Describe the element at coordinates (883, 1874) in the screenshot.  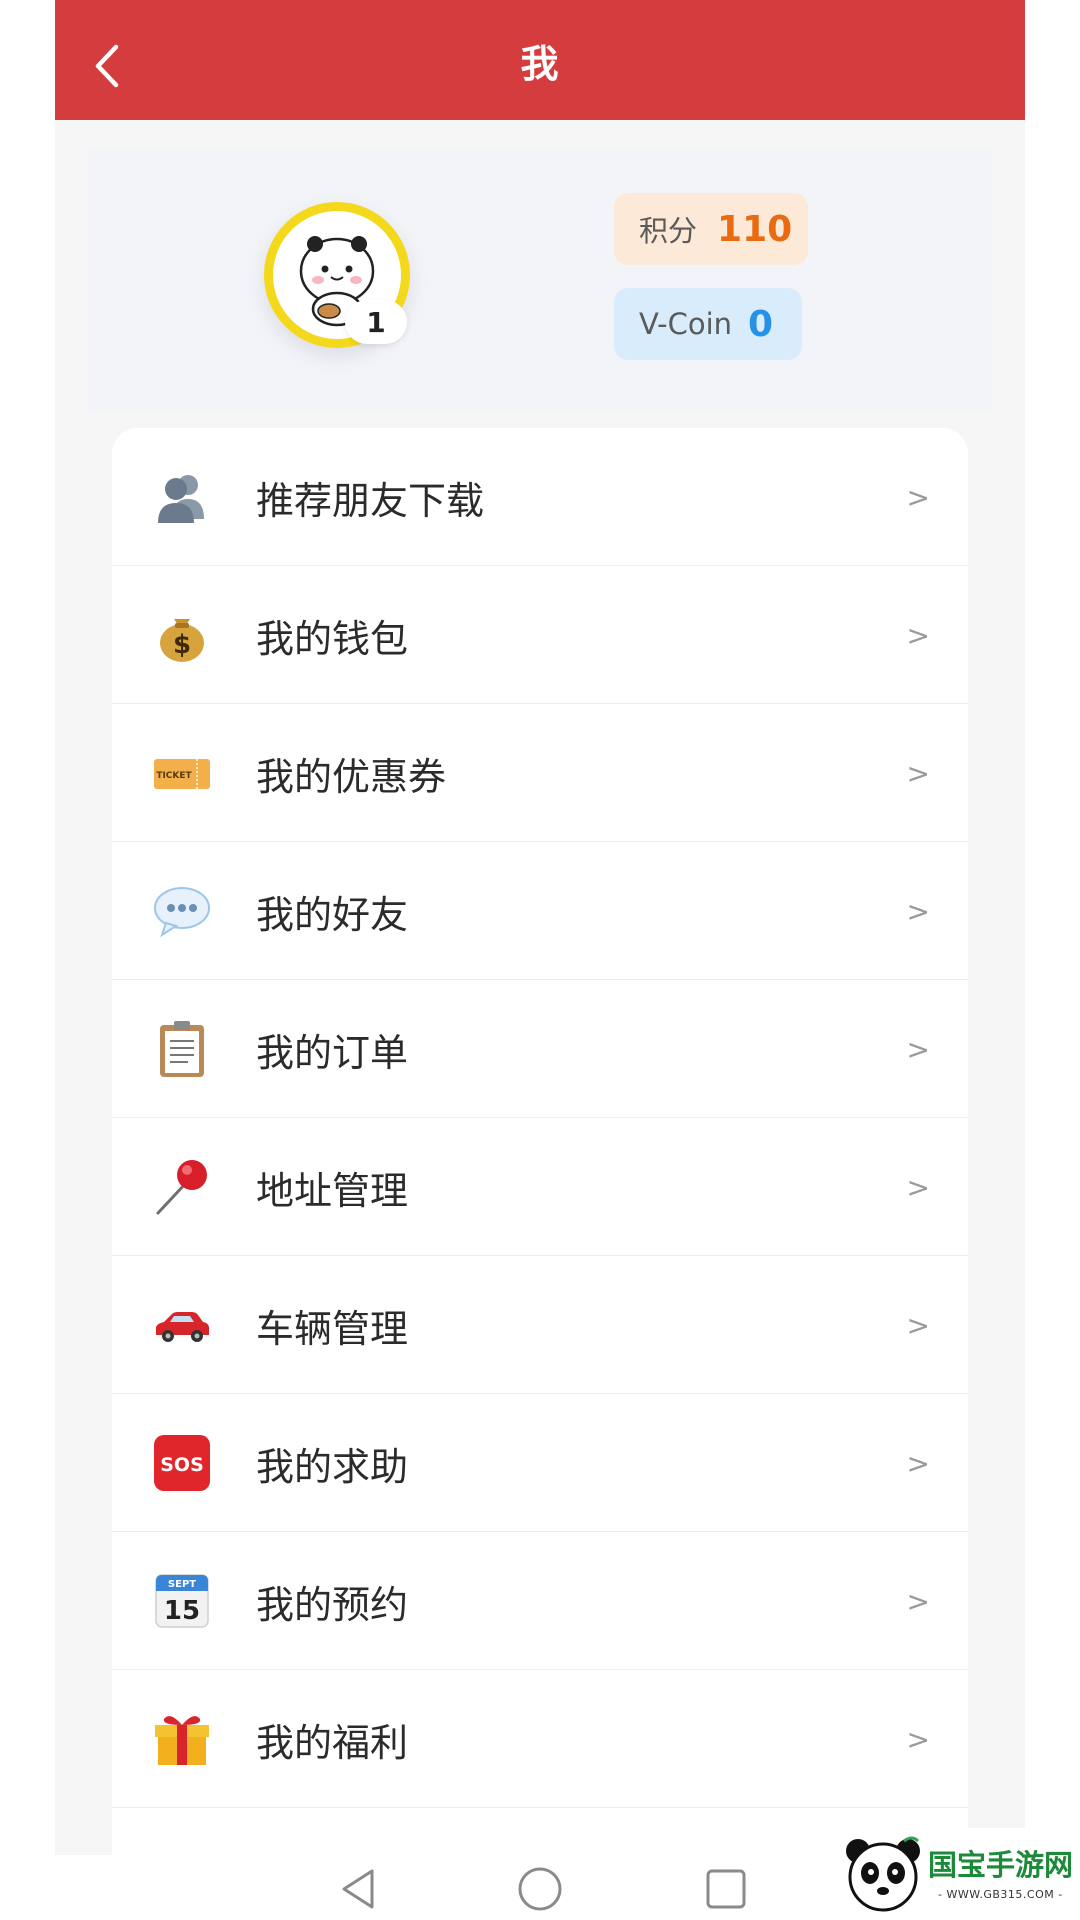
I see `panda-logo-icon` at that location.